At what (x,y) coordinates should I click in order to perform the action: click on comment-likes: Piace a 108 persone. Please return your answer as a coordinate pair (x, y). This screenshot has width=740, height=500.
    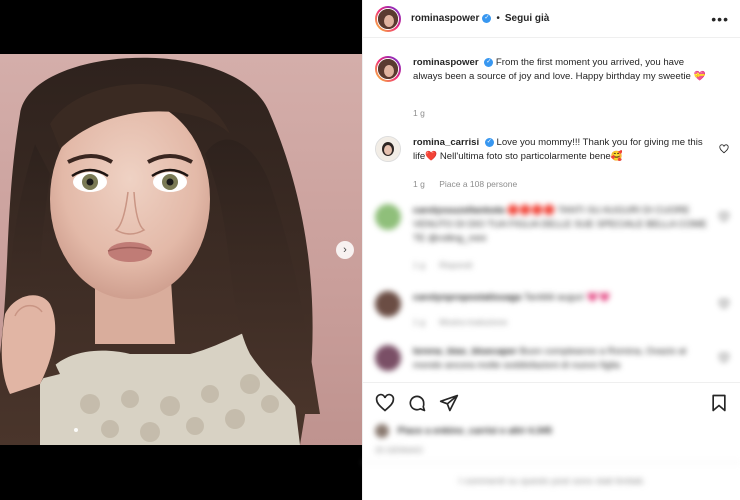
    Looking at the image, I should click on (478, 184).